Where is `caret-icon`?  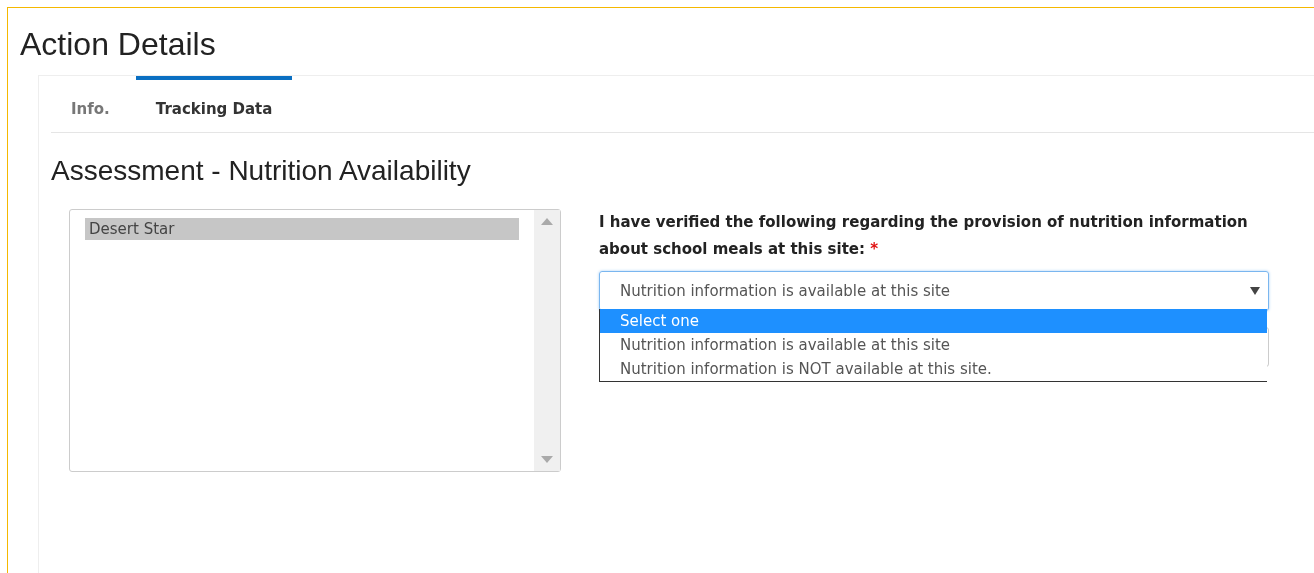
caret-icon is located at coordinates (1255, 291).